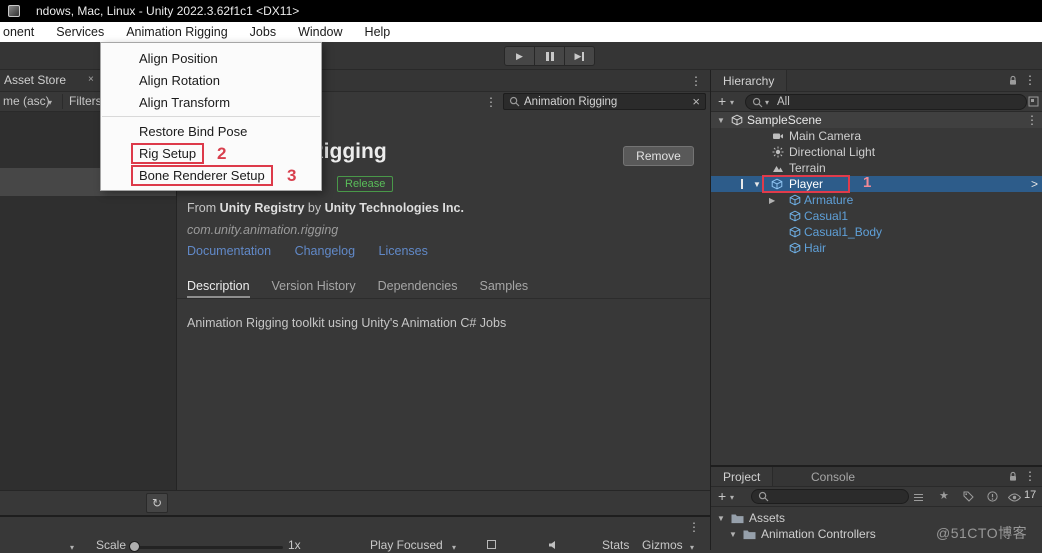  Describe the element at coordinates (211, 102) in the screenshot. I see `menu-item-align-transform: Align Transform` at that location.